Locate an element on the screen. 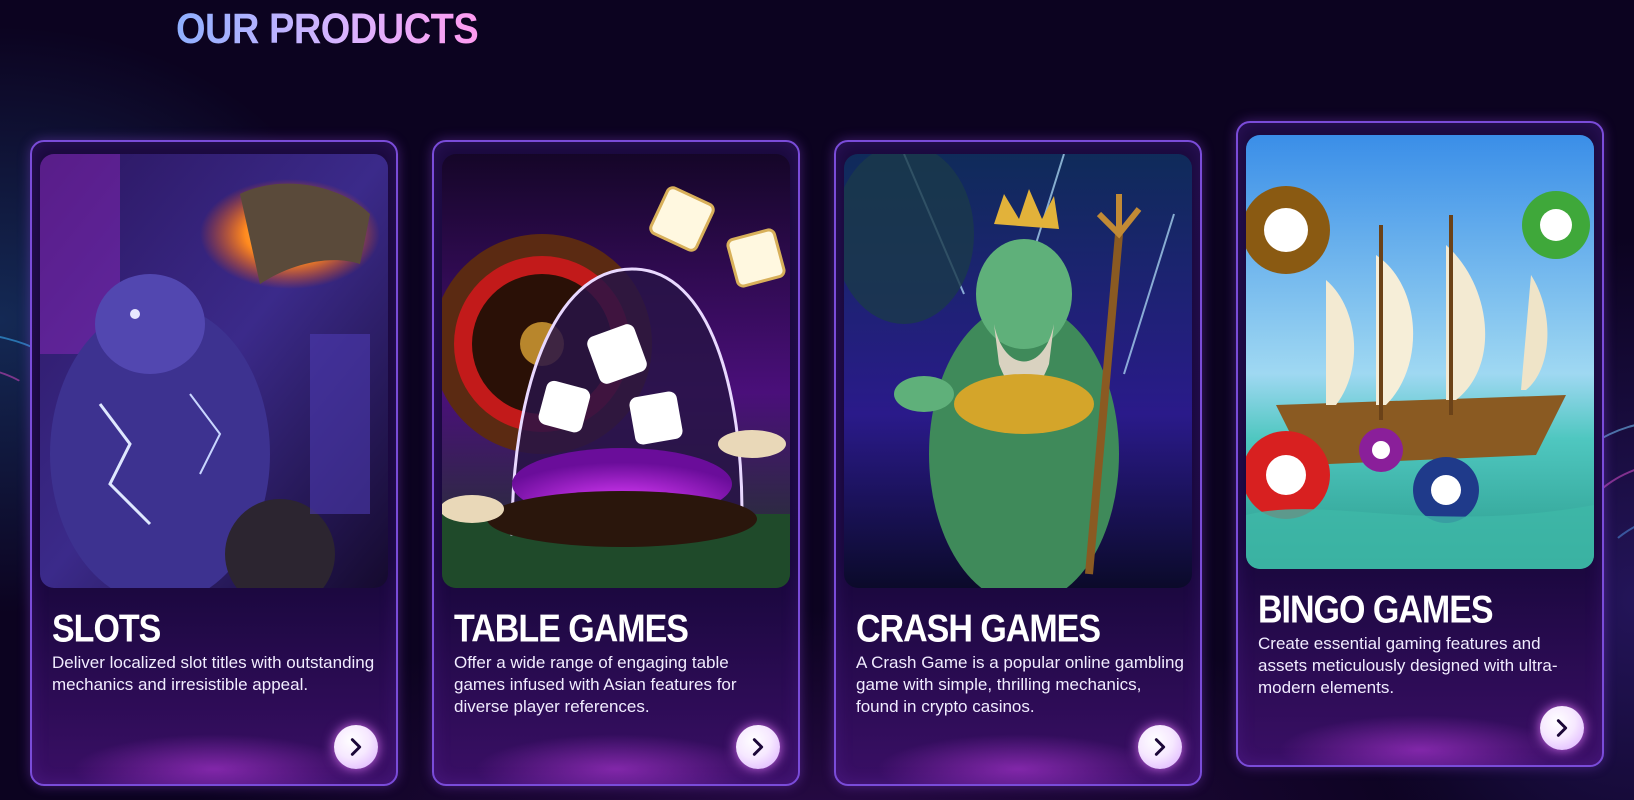 The image size is (1634, 800). table-games-arrow-button is located at coordinates (758, 747).